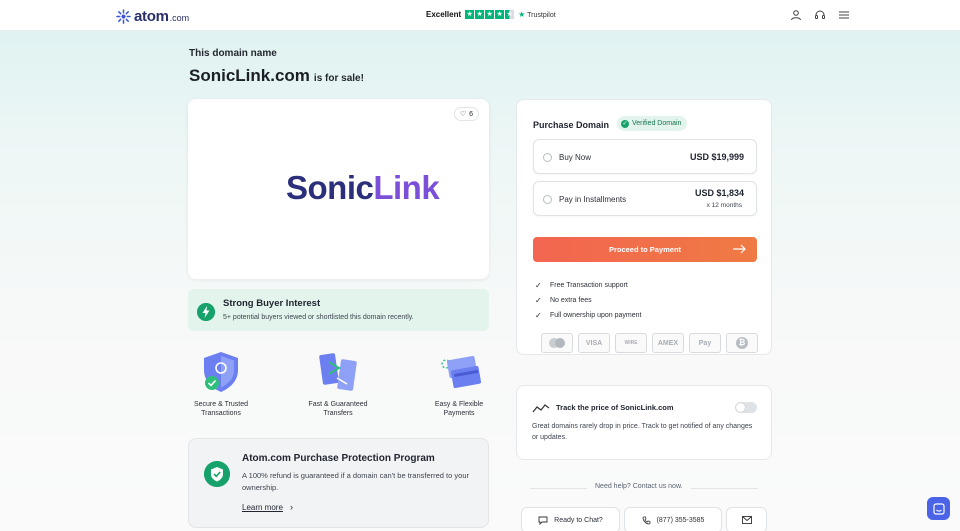 This screenshot has height=531, width=960. I want to click on trustpilot-label: Trustpilot, so click(541, 15).